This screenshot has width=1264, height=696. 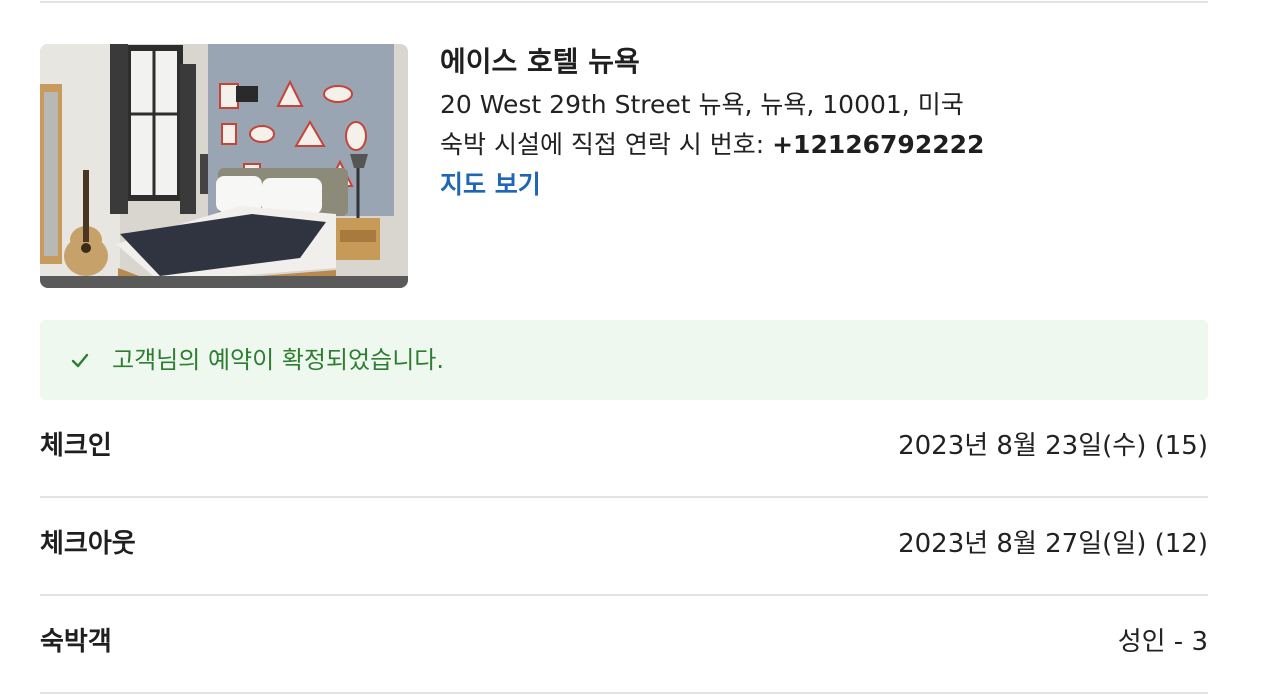 What do you see at coordinates (540, 61) in the screenshot?
I see `hotel-name: 에이스 호텔 뉴욕` at bounding box center [540, 61].